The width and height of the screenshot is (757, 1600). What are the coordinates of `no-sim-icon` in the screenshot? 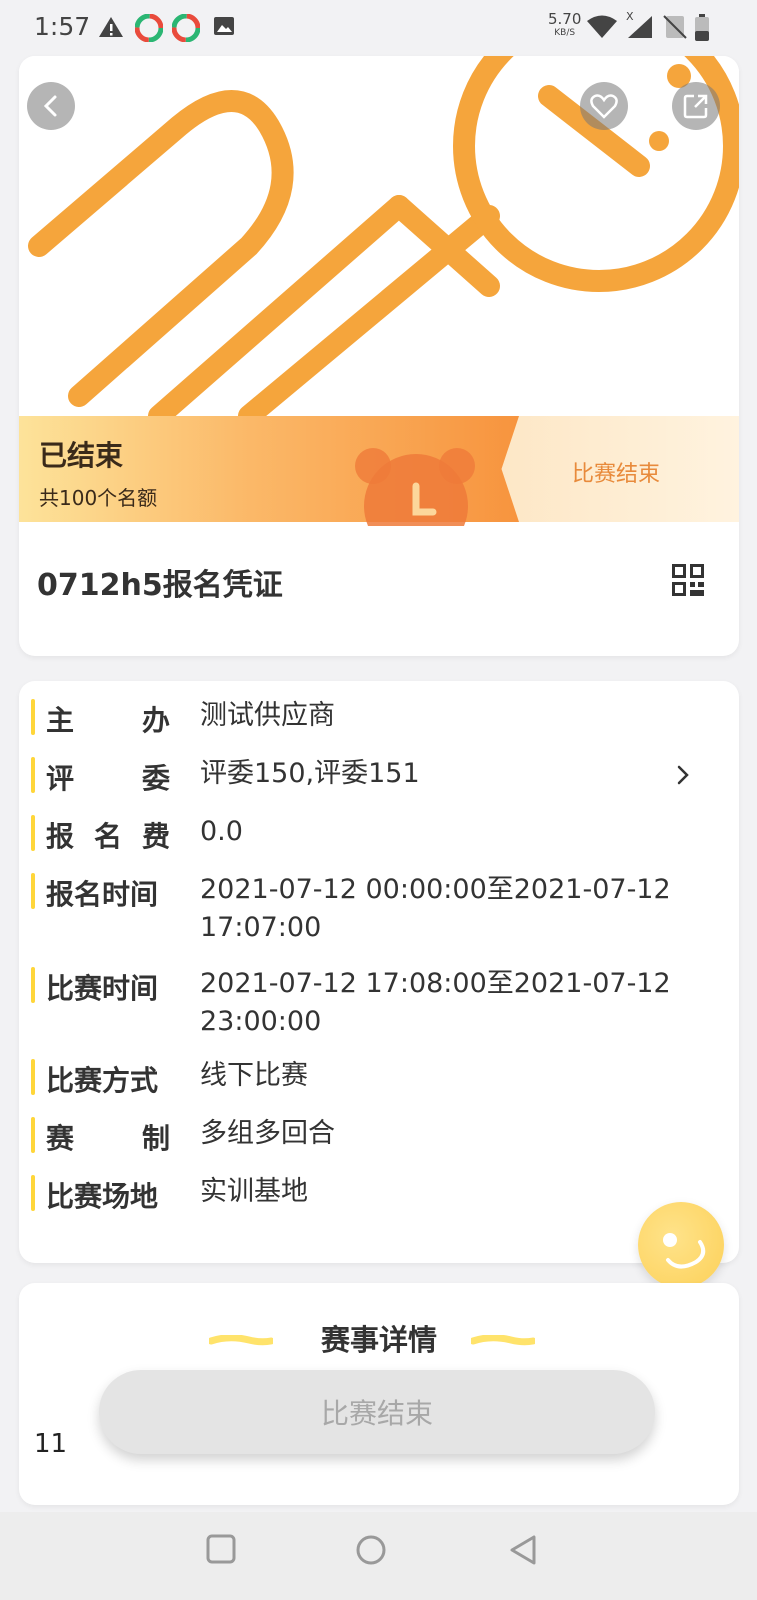 It's located at (675, 27).